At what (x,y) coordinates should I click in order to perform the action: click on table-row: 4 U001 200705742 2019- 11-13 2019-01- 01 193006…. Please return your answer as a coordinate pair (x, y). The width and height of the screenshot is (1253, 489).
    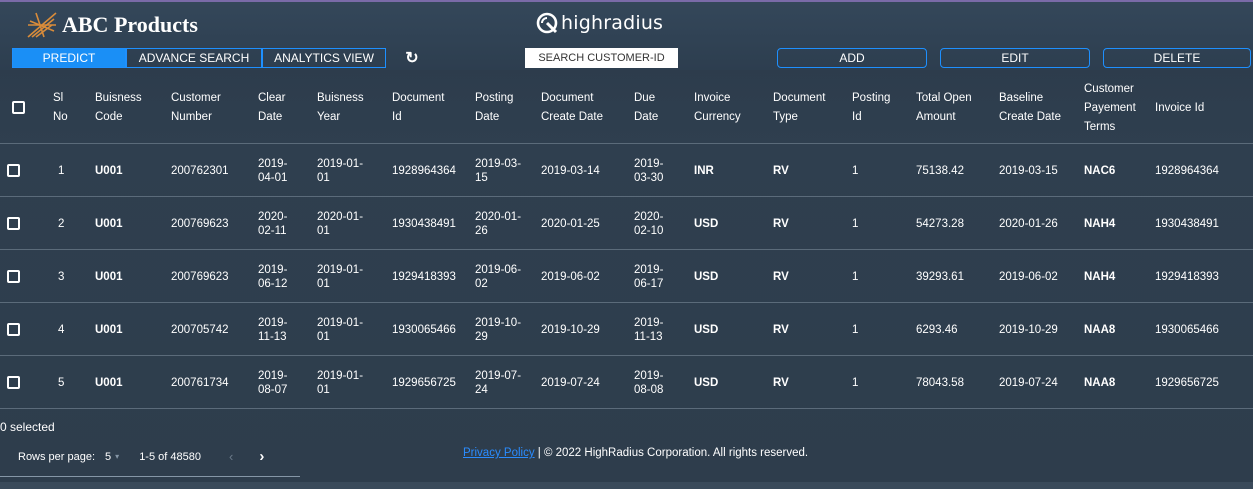
    Looking at the image, I should click on (626, 329).